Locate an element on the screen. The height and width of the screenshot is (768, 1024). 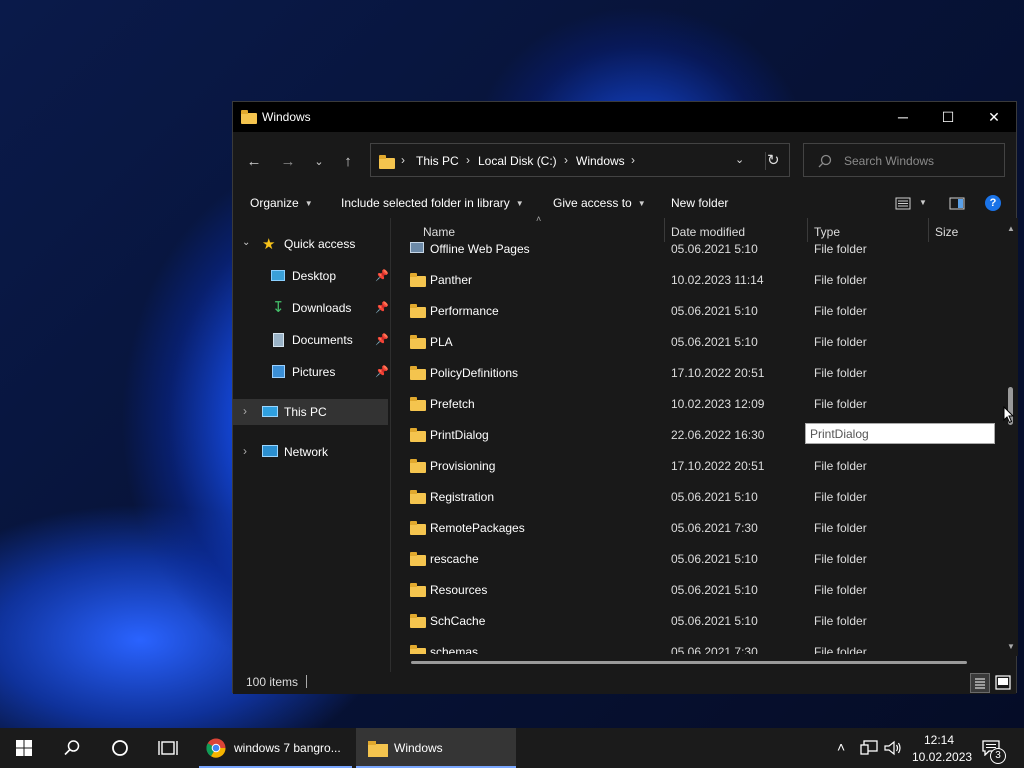
start-button is located at coordinates (24, 748).